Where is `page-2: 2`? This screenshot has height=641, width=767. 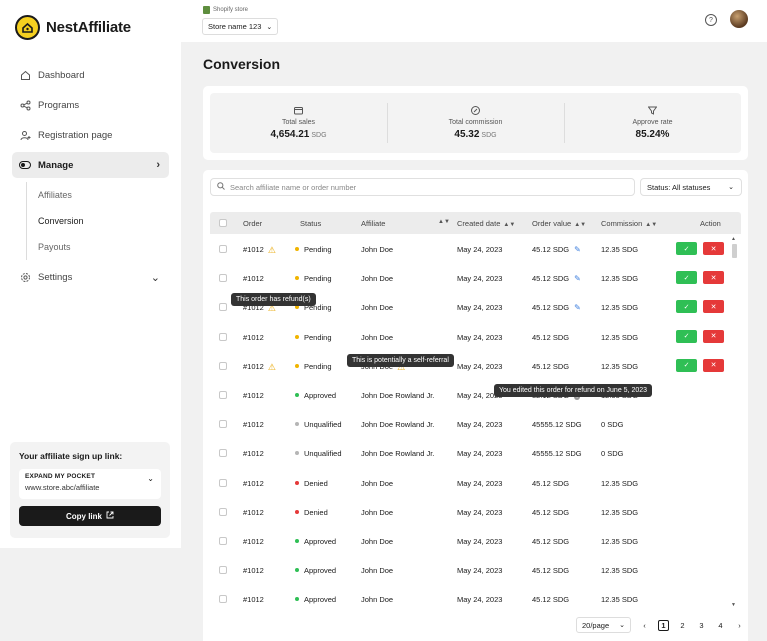
page-2: 2 is located at coordinates (682, 625).